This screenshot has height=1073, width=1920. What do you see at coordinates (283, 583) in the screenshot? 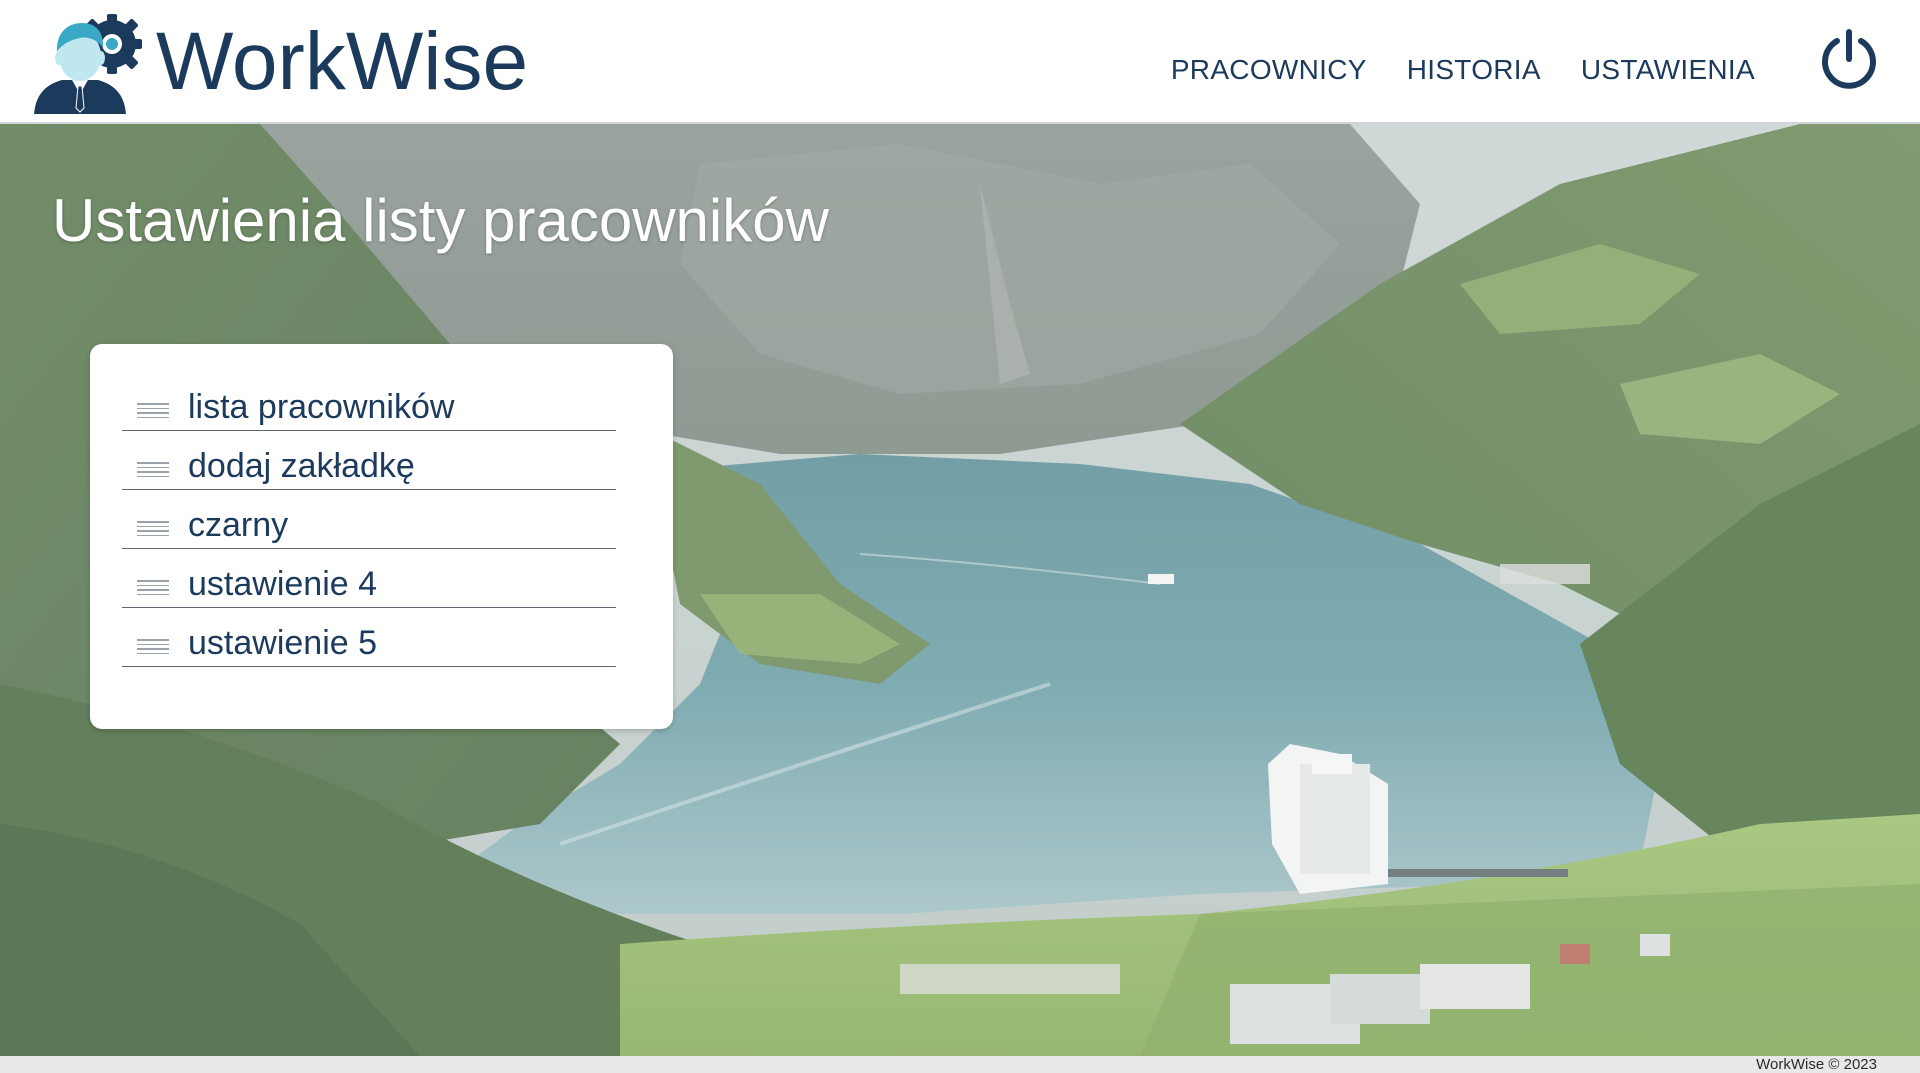
I see `settings-item-label: ustawienie 4` at bounding box center [283, 583].